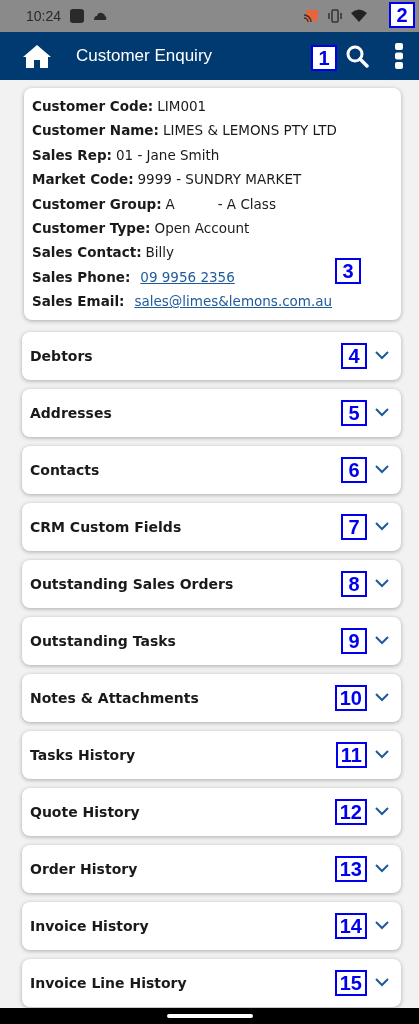 The height and width of the screenshot is (1024, 419). What do you see at coordinates (211, 640) in the screenshot?
I see `accordion-header: Outstanding Tasks 9` at bounding box center [211, 640].